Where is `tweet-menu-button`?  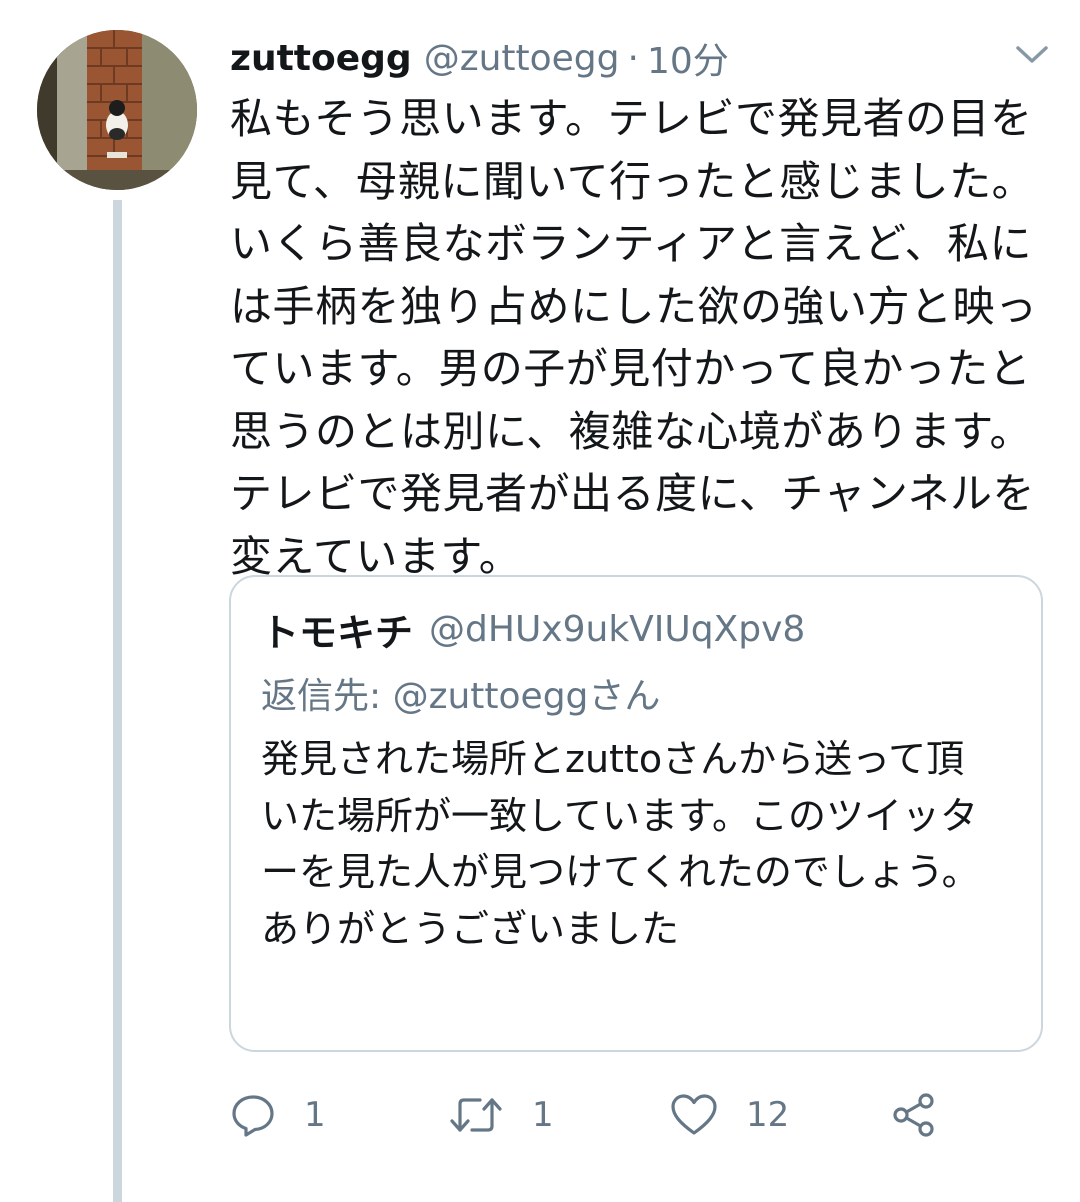 tweet-menu-button is located at coordinates (1032, 55).